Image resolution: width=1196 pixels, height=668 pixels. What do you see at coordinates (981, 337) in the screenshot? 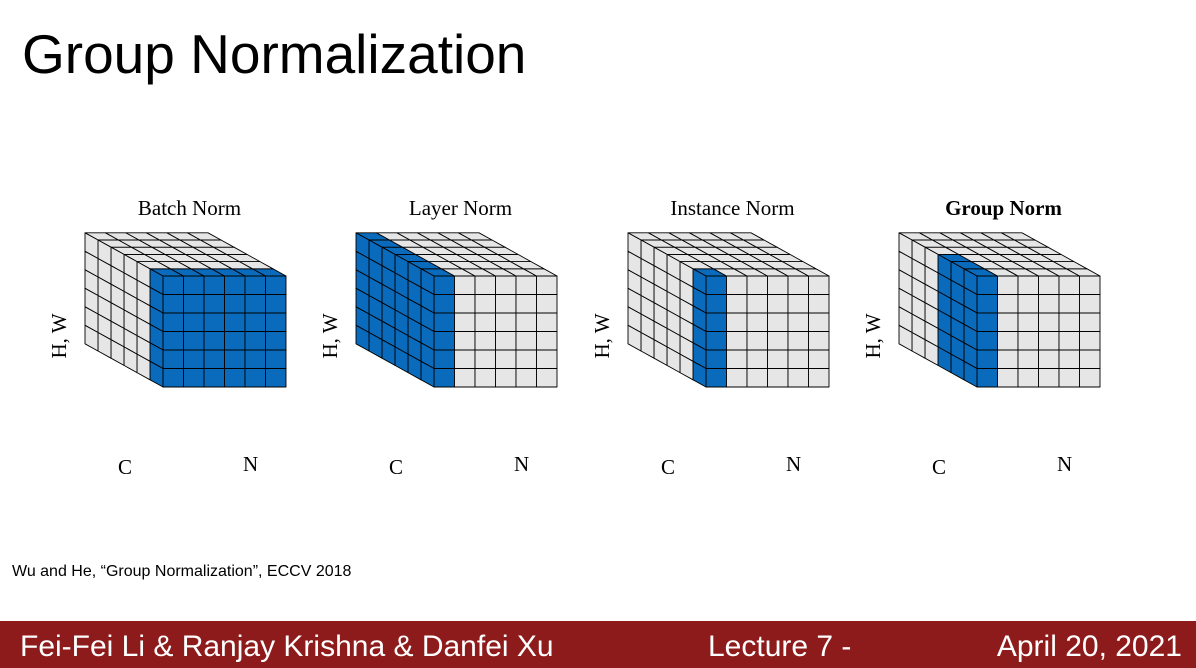
I see `cube-panel-group: Group Norm H, W C N` at bounding box center [981, 337].